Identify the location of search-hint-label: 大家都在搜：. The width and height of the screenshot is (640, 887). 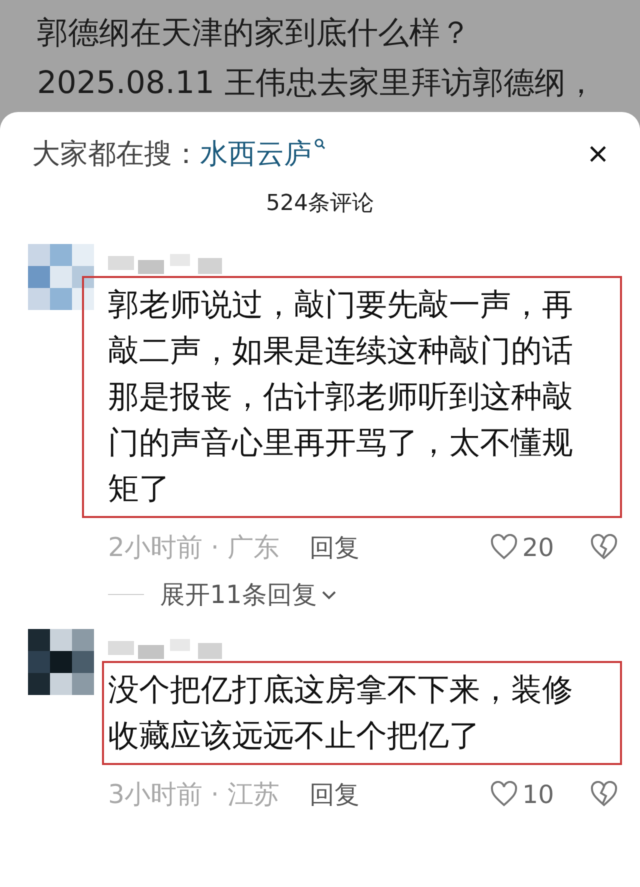
(116, 154).